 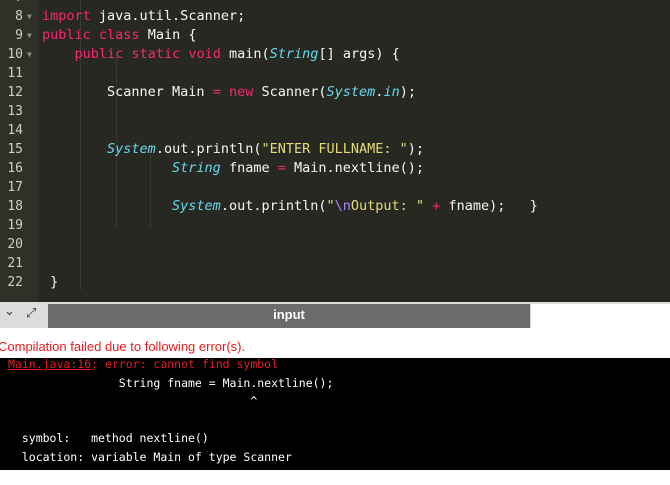 What do you see at coordinates (15, 225) in the screenshot?
I see `line-number: 19` at bounding box center [15, 225].